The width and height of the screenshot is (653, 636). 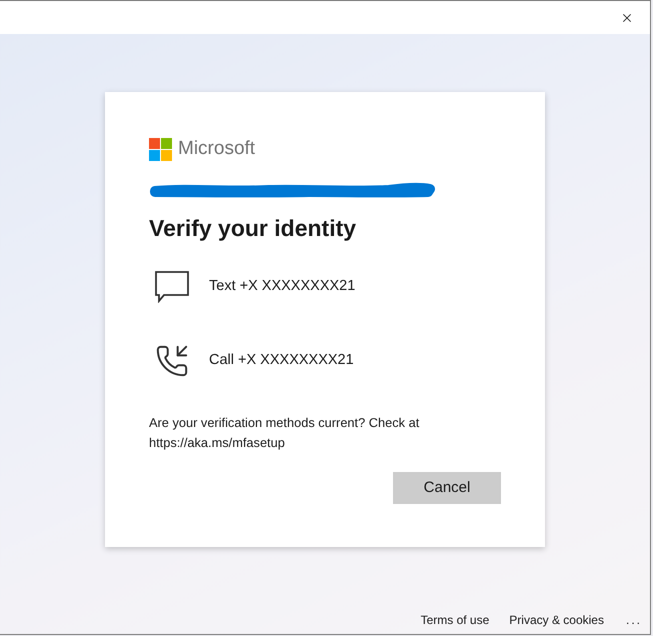 What do you see at coordinates (556, 620) in the screenshot?
I see `footer-link: Privacy & cookies` at bounding box center [556, 620].